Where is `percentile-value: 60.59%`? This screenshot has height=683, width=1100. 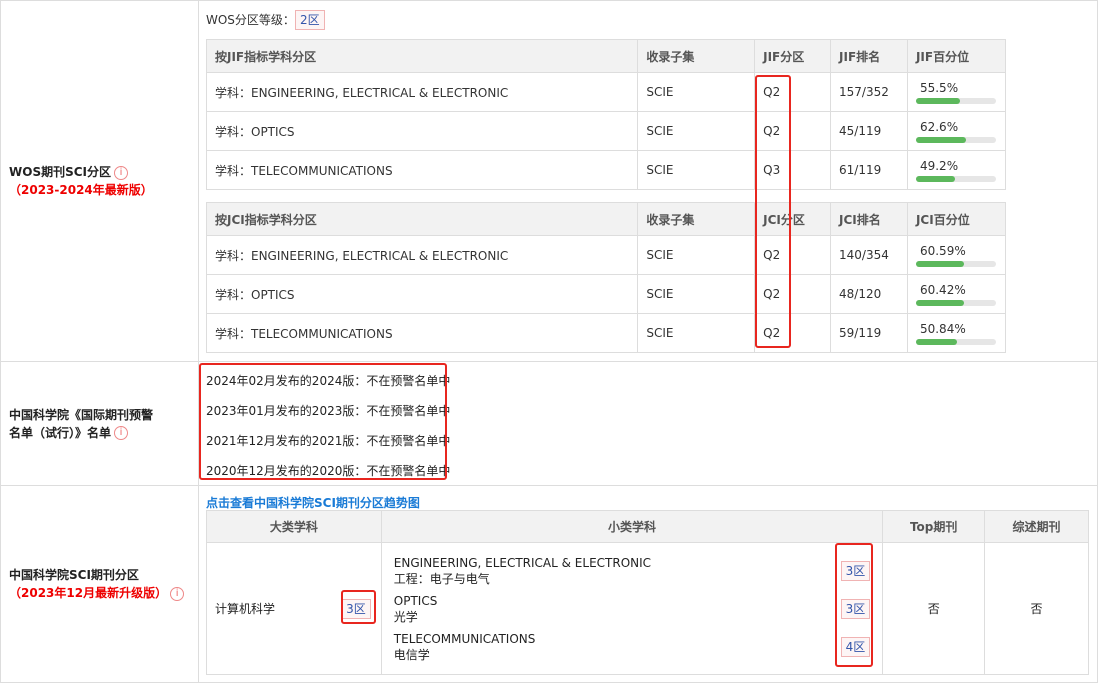 percentile-value: 60.59% is located at coordinates (942, 250).